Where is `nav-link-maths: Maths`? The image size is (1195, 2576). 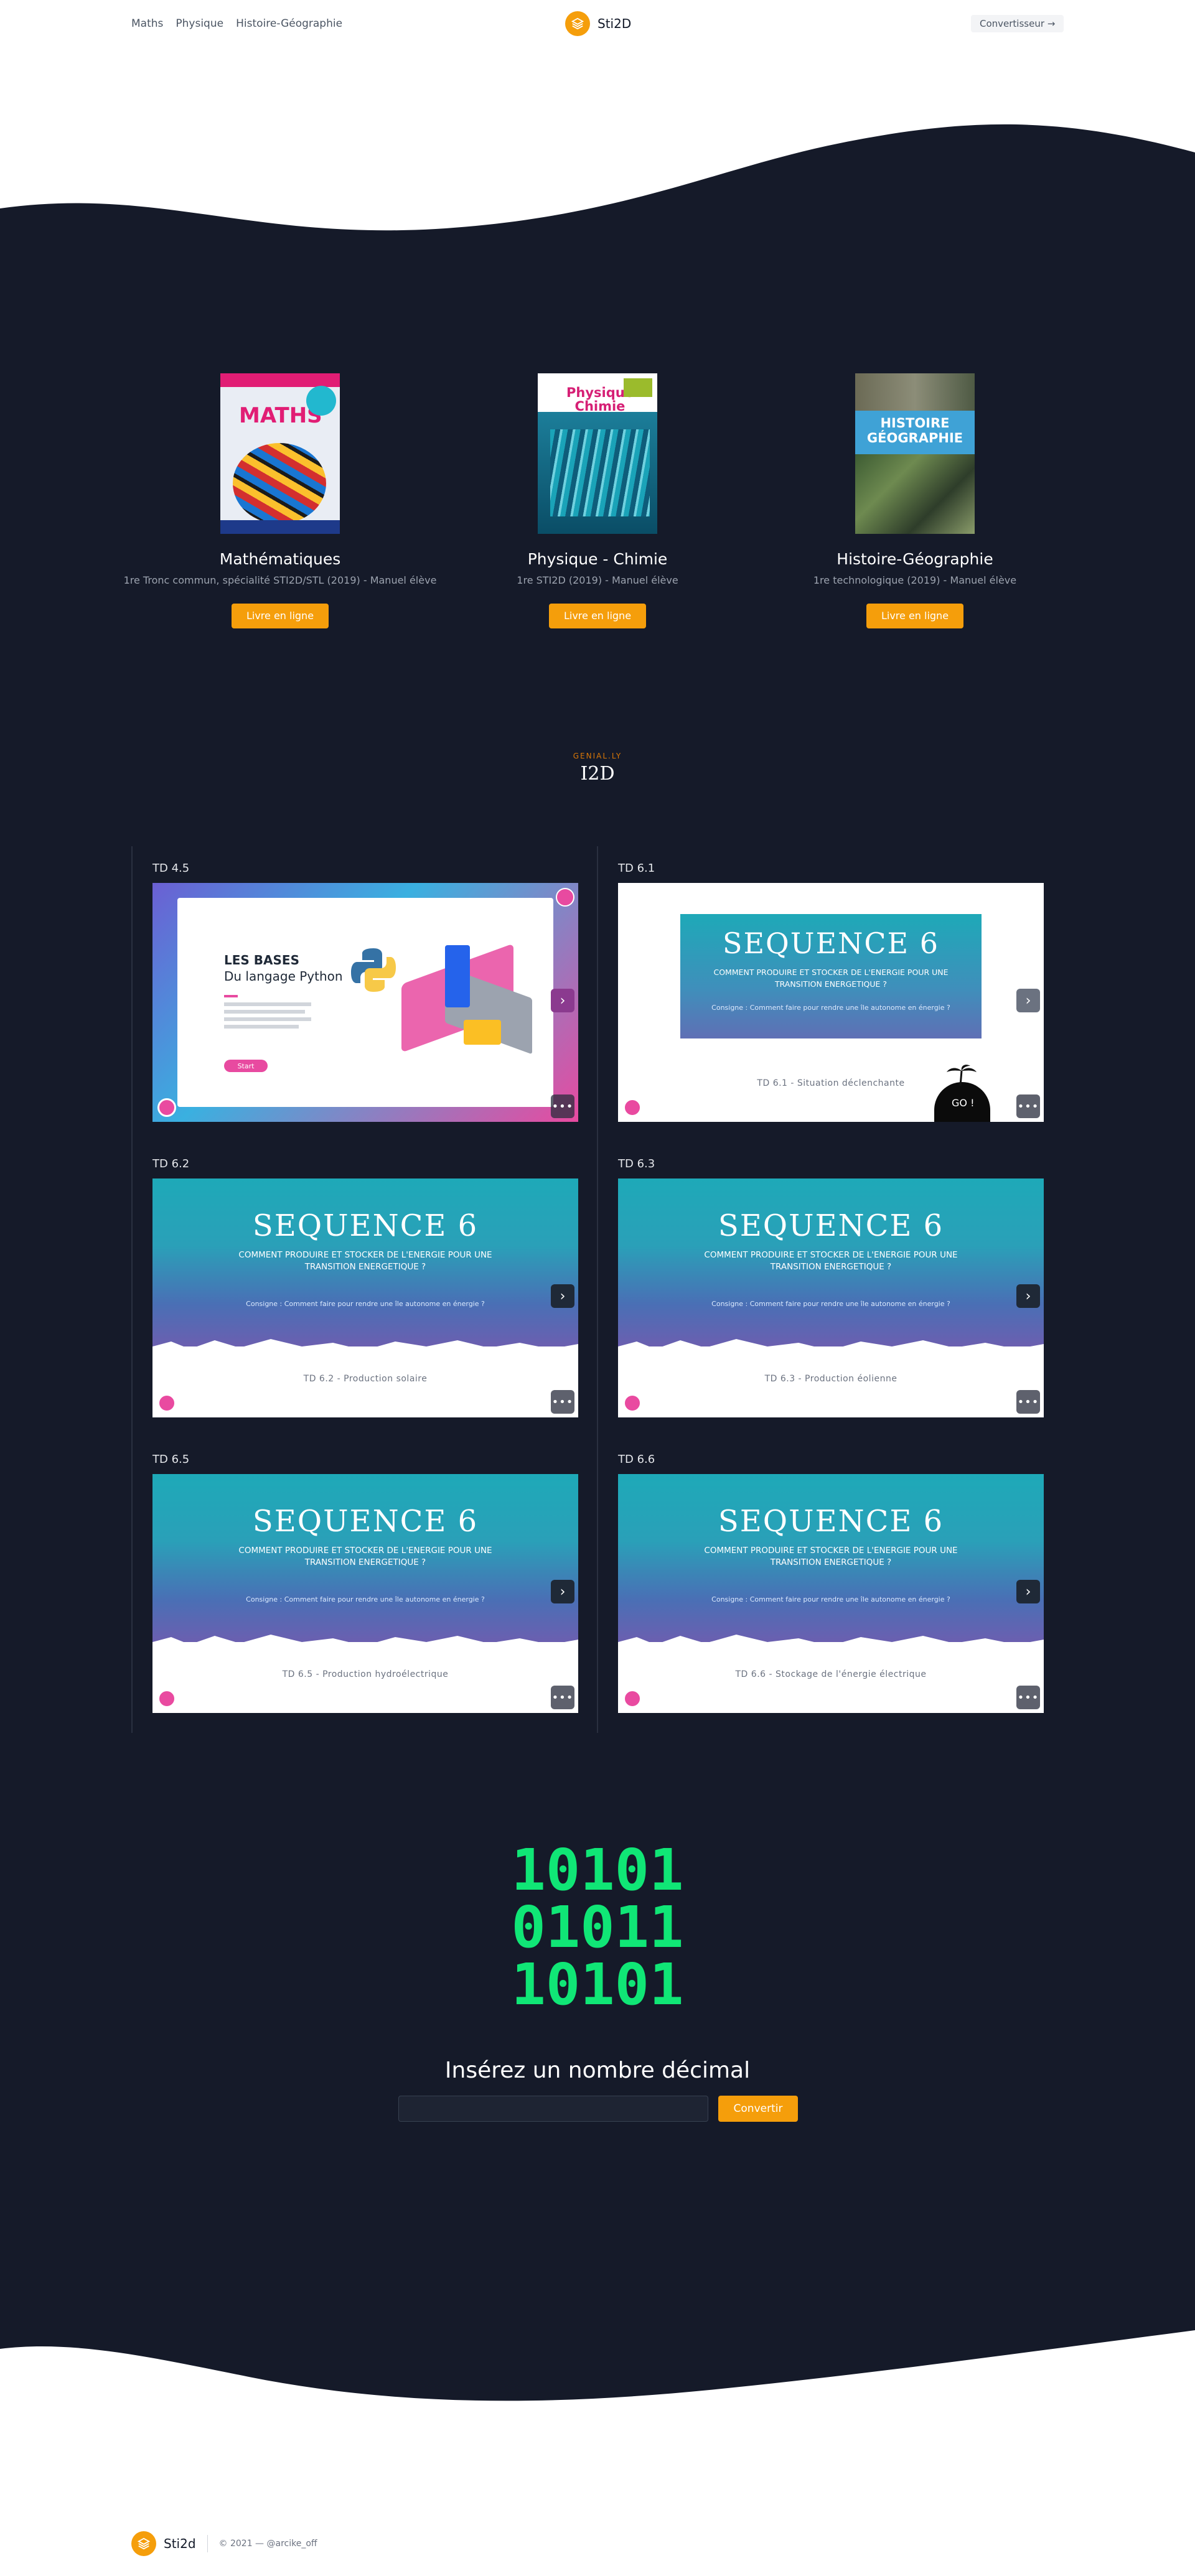 nav-link-maths: Maths is located at coordinates (147, 24).